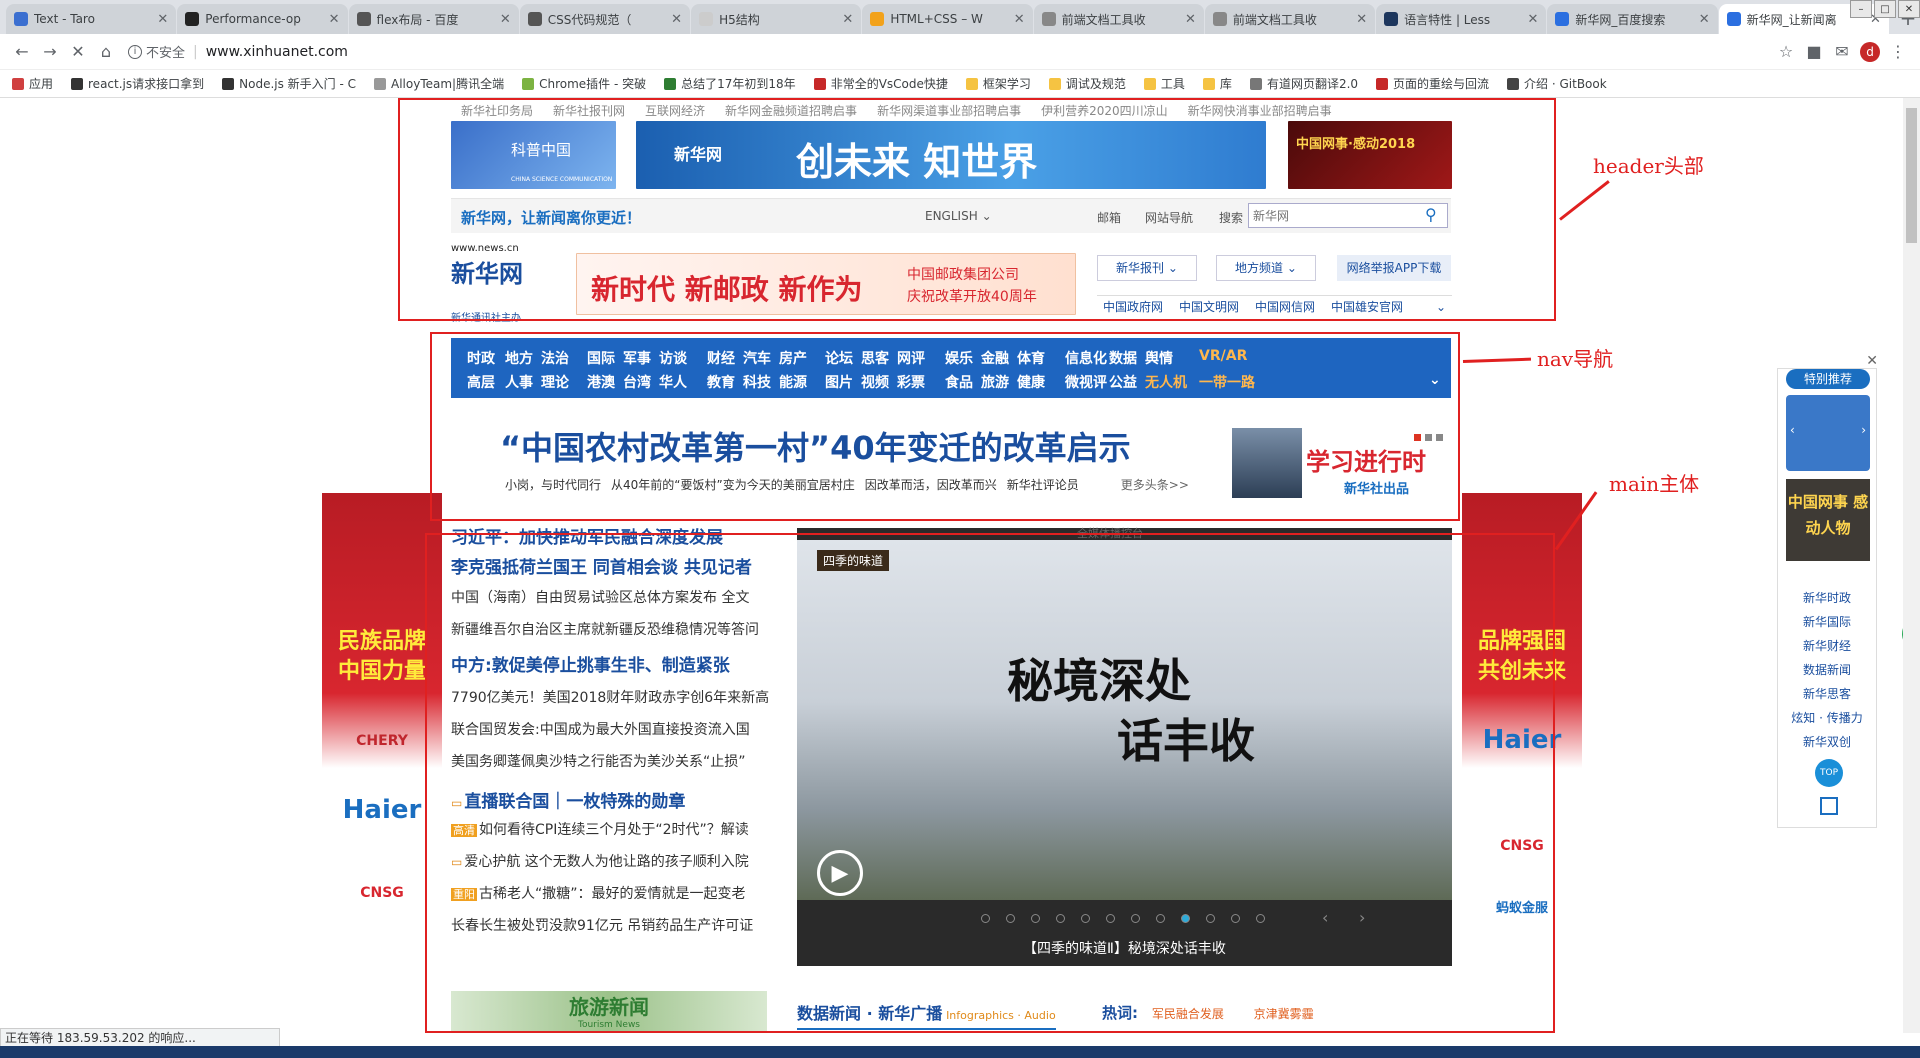 The image size is (1920, 1058). I want to click on browser-tab: 语言特性 | Less ✕, so click(1461, 19).